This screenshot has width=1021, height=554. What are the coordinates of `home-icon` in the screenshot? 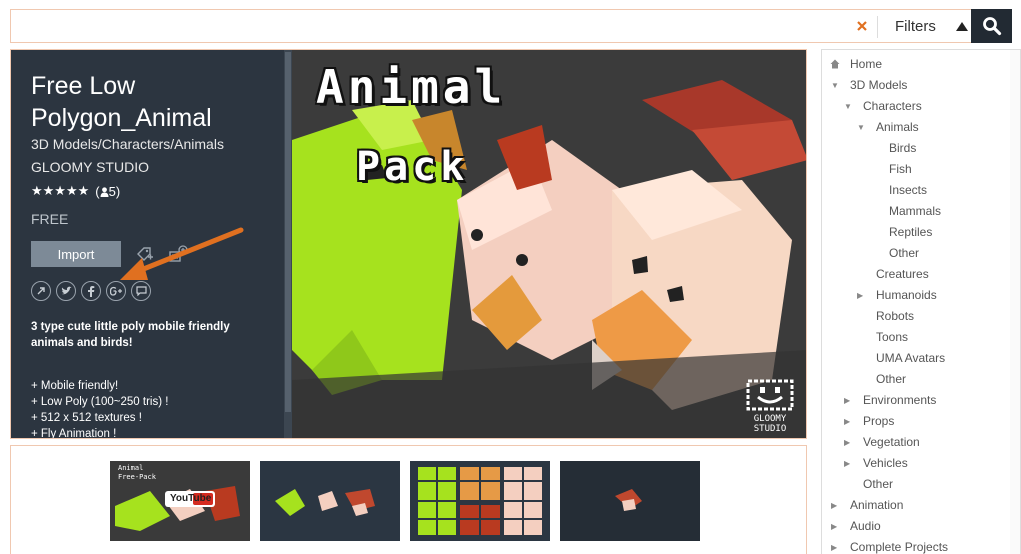 It's located at (835, 64).